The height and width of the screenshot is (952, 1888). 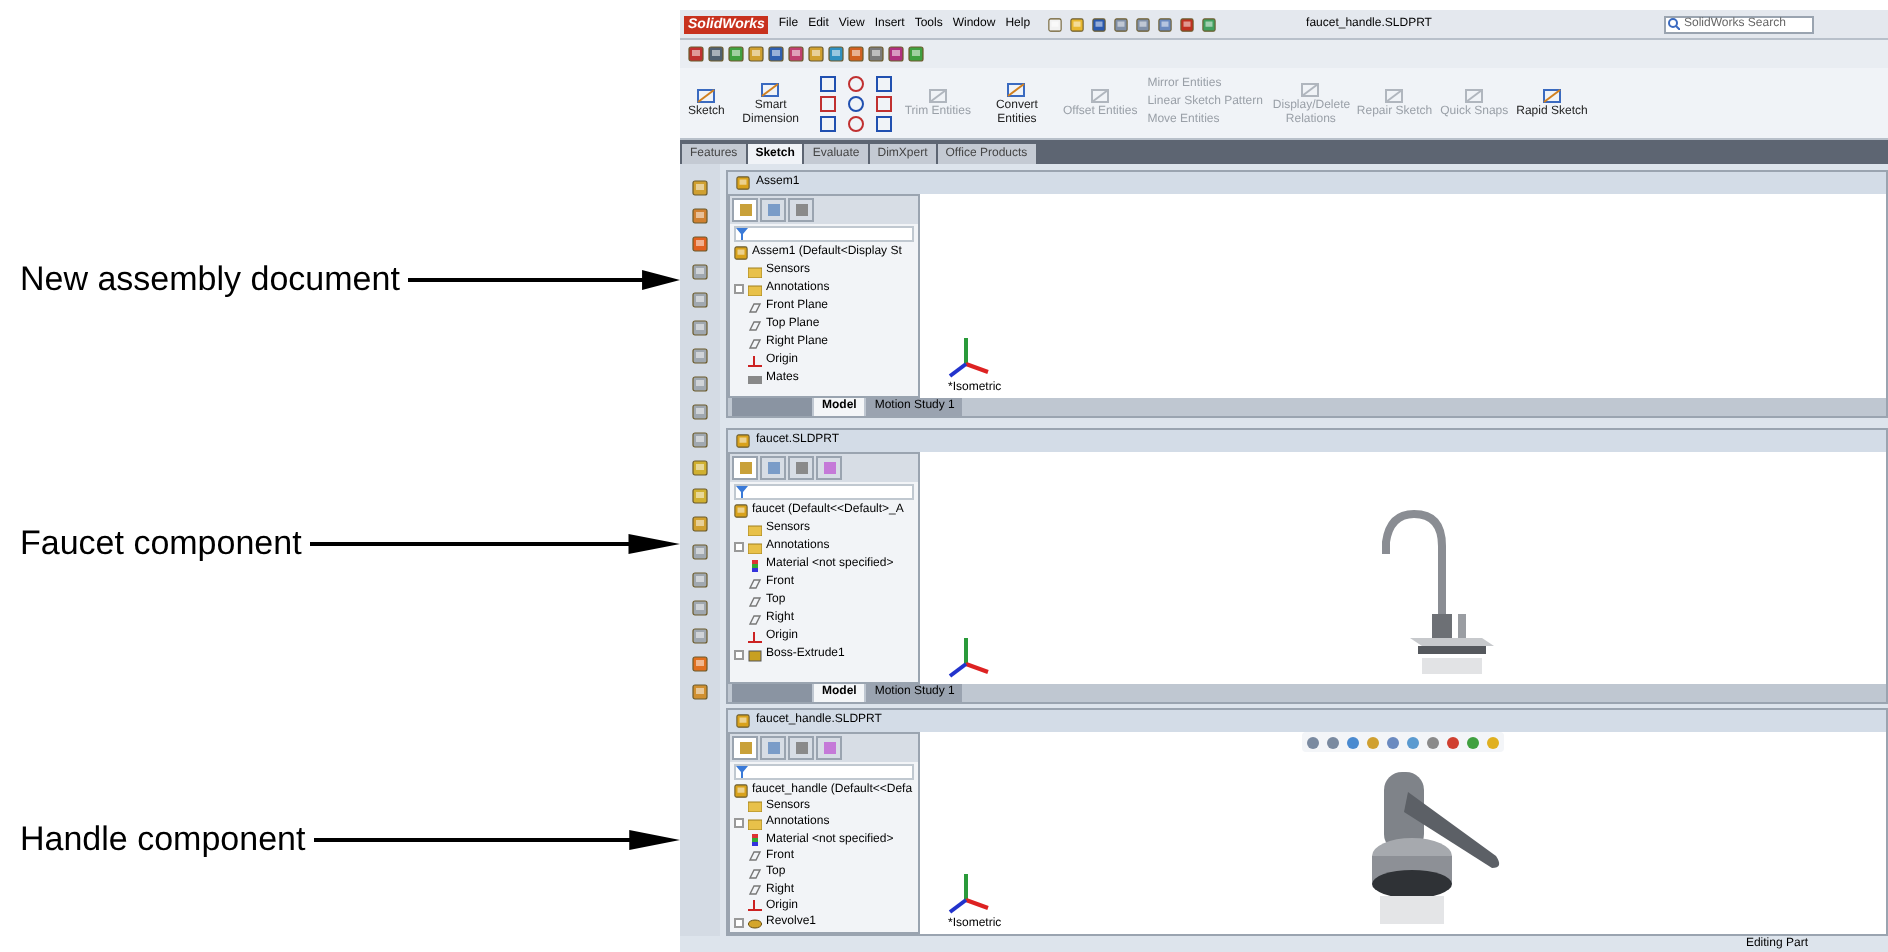 I want to click on mates-icon, so click(x=755, y=379).